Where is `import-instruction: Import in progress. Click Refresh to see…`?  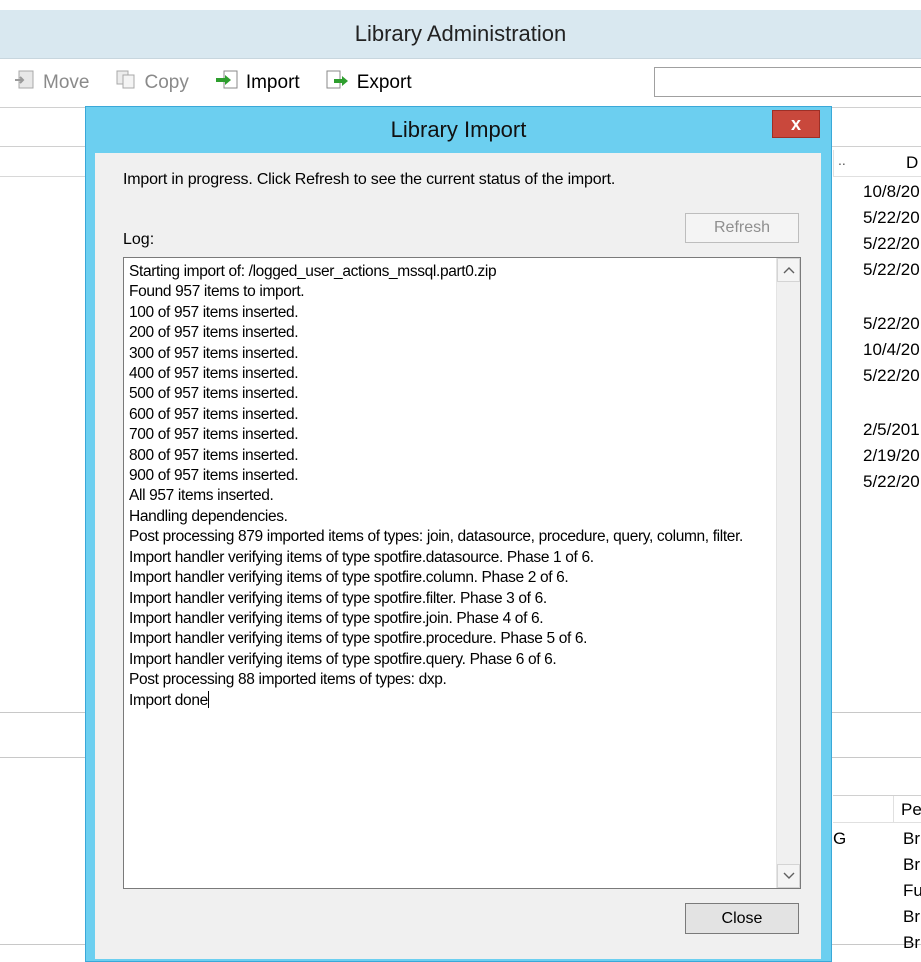 import-instruction: Import in progress. Click Refresh to see… is located at coordinates (369, 179).